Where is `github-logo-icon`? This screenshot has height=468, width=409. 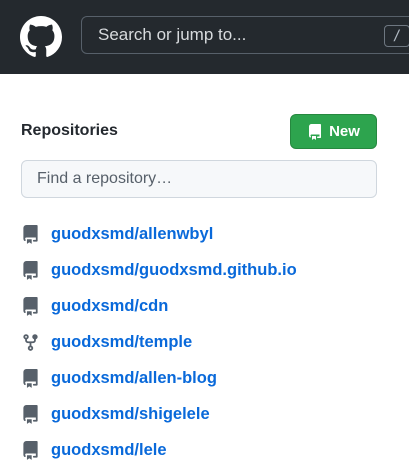 github-logo-icon is located at coordinates (41, 37).